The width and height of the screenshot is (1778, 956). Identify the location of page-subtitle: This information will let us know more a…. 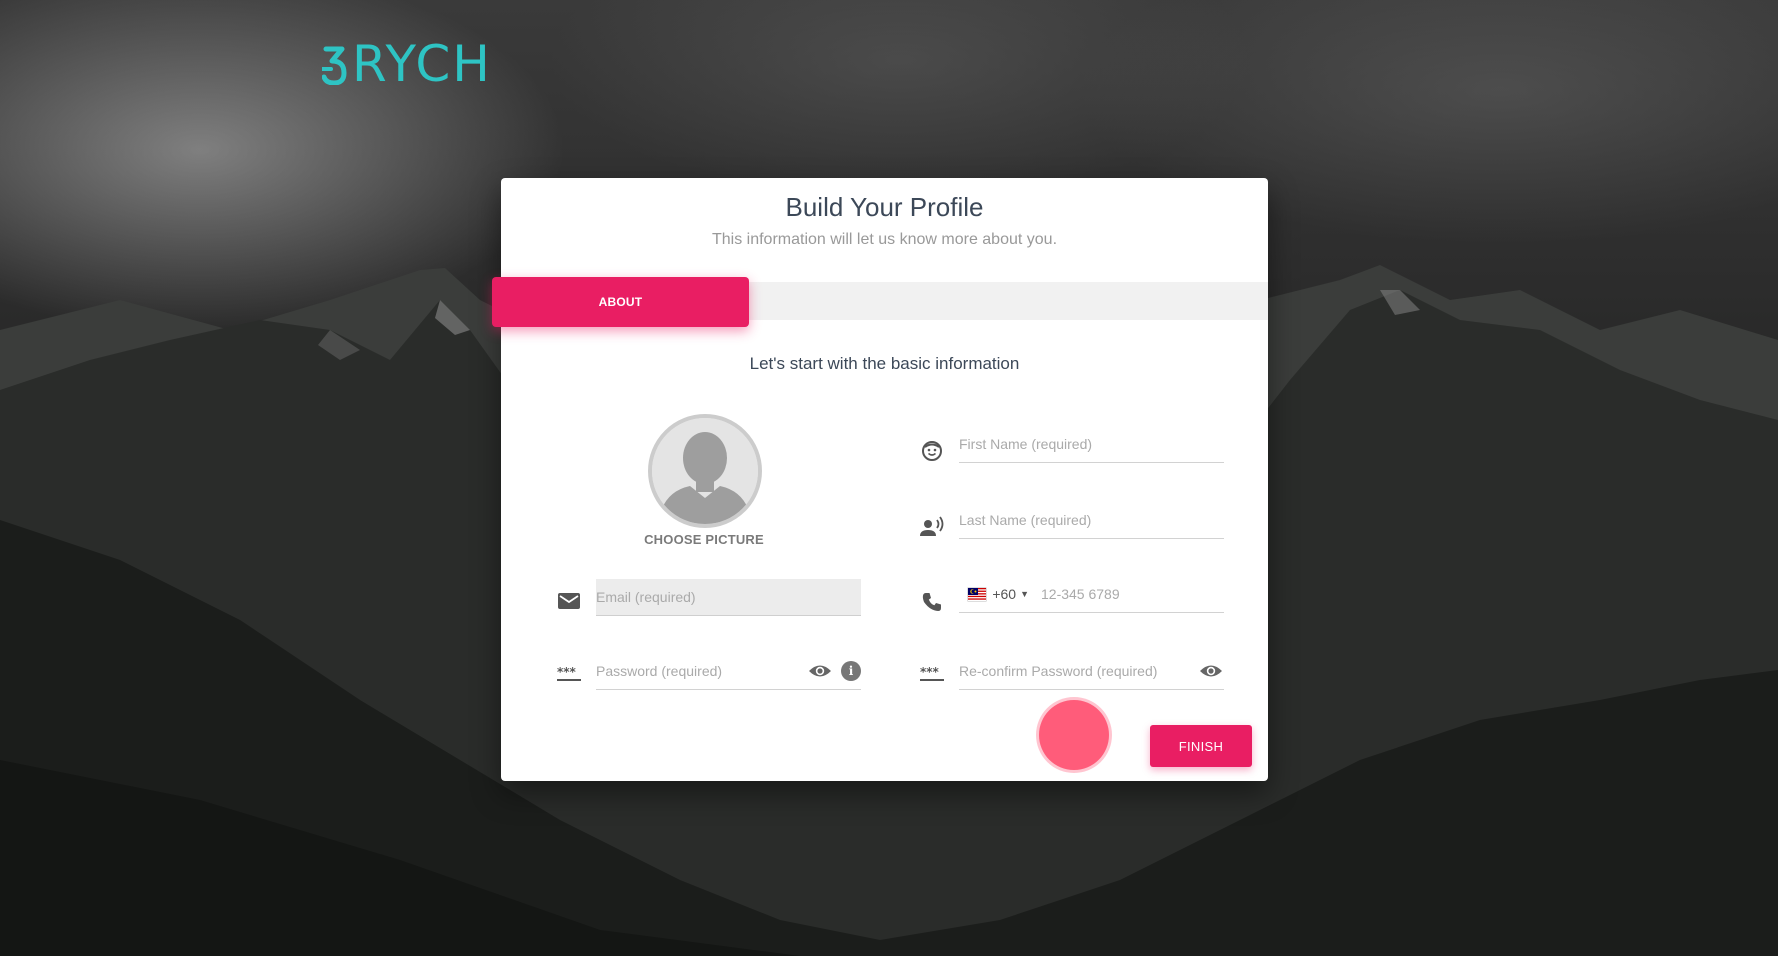
(884, 239).